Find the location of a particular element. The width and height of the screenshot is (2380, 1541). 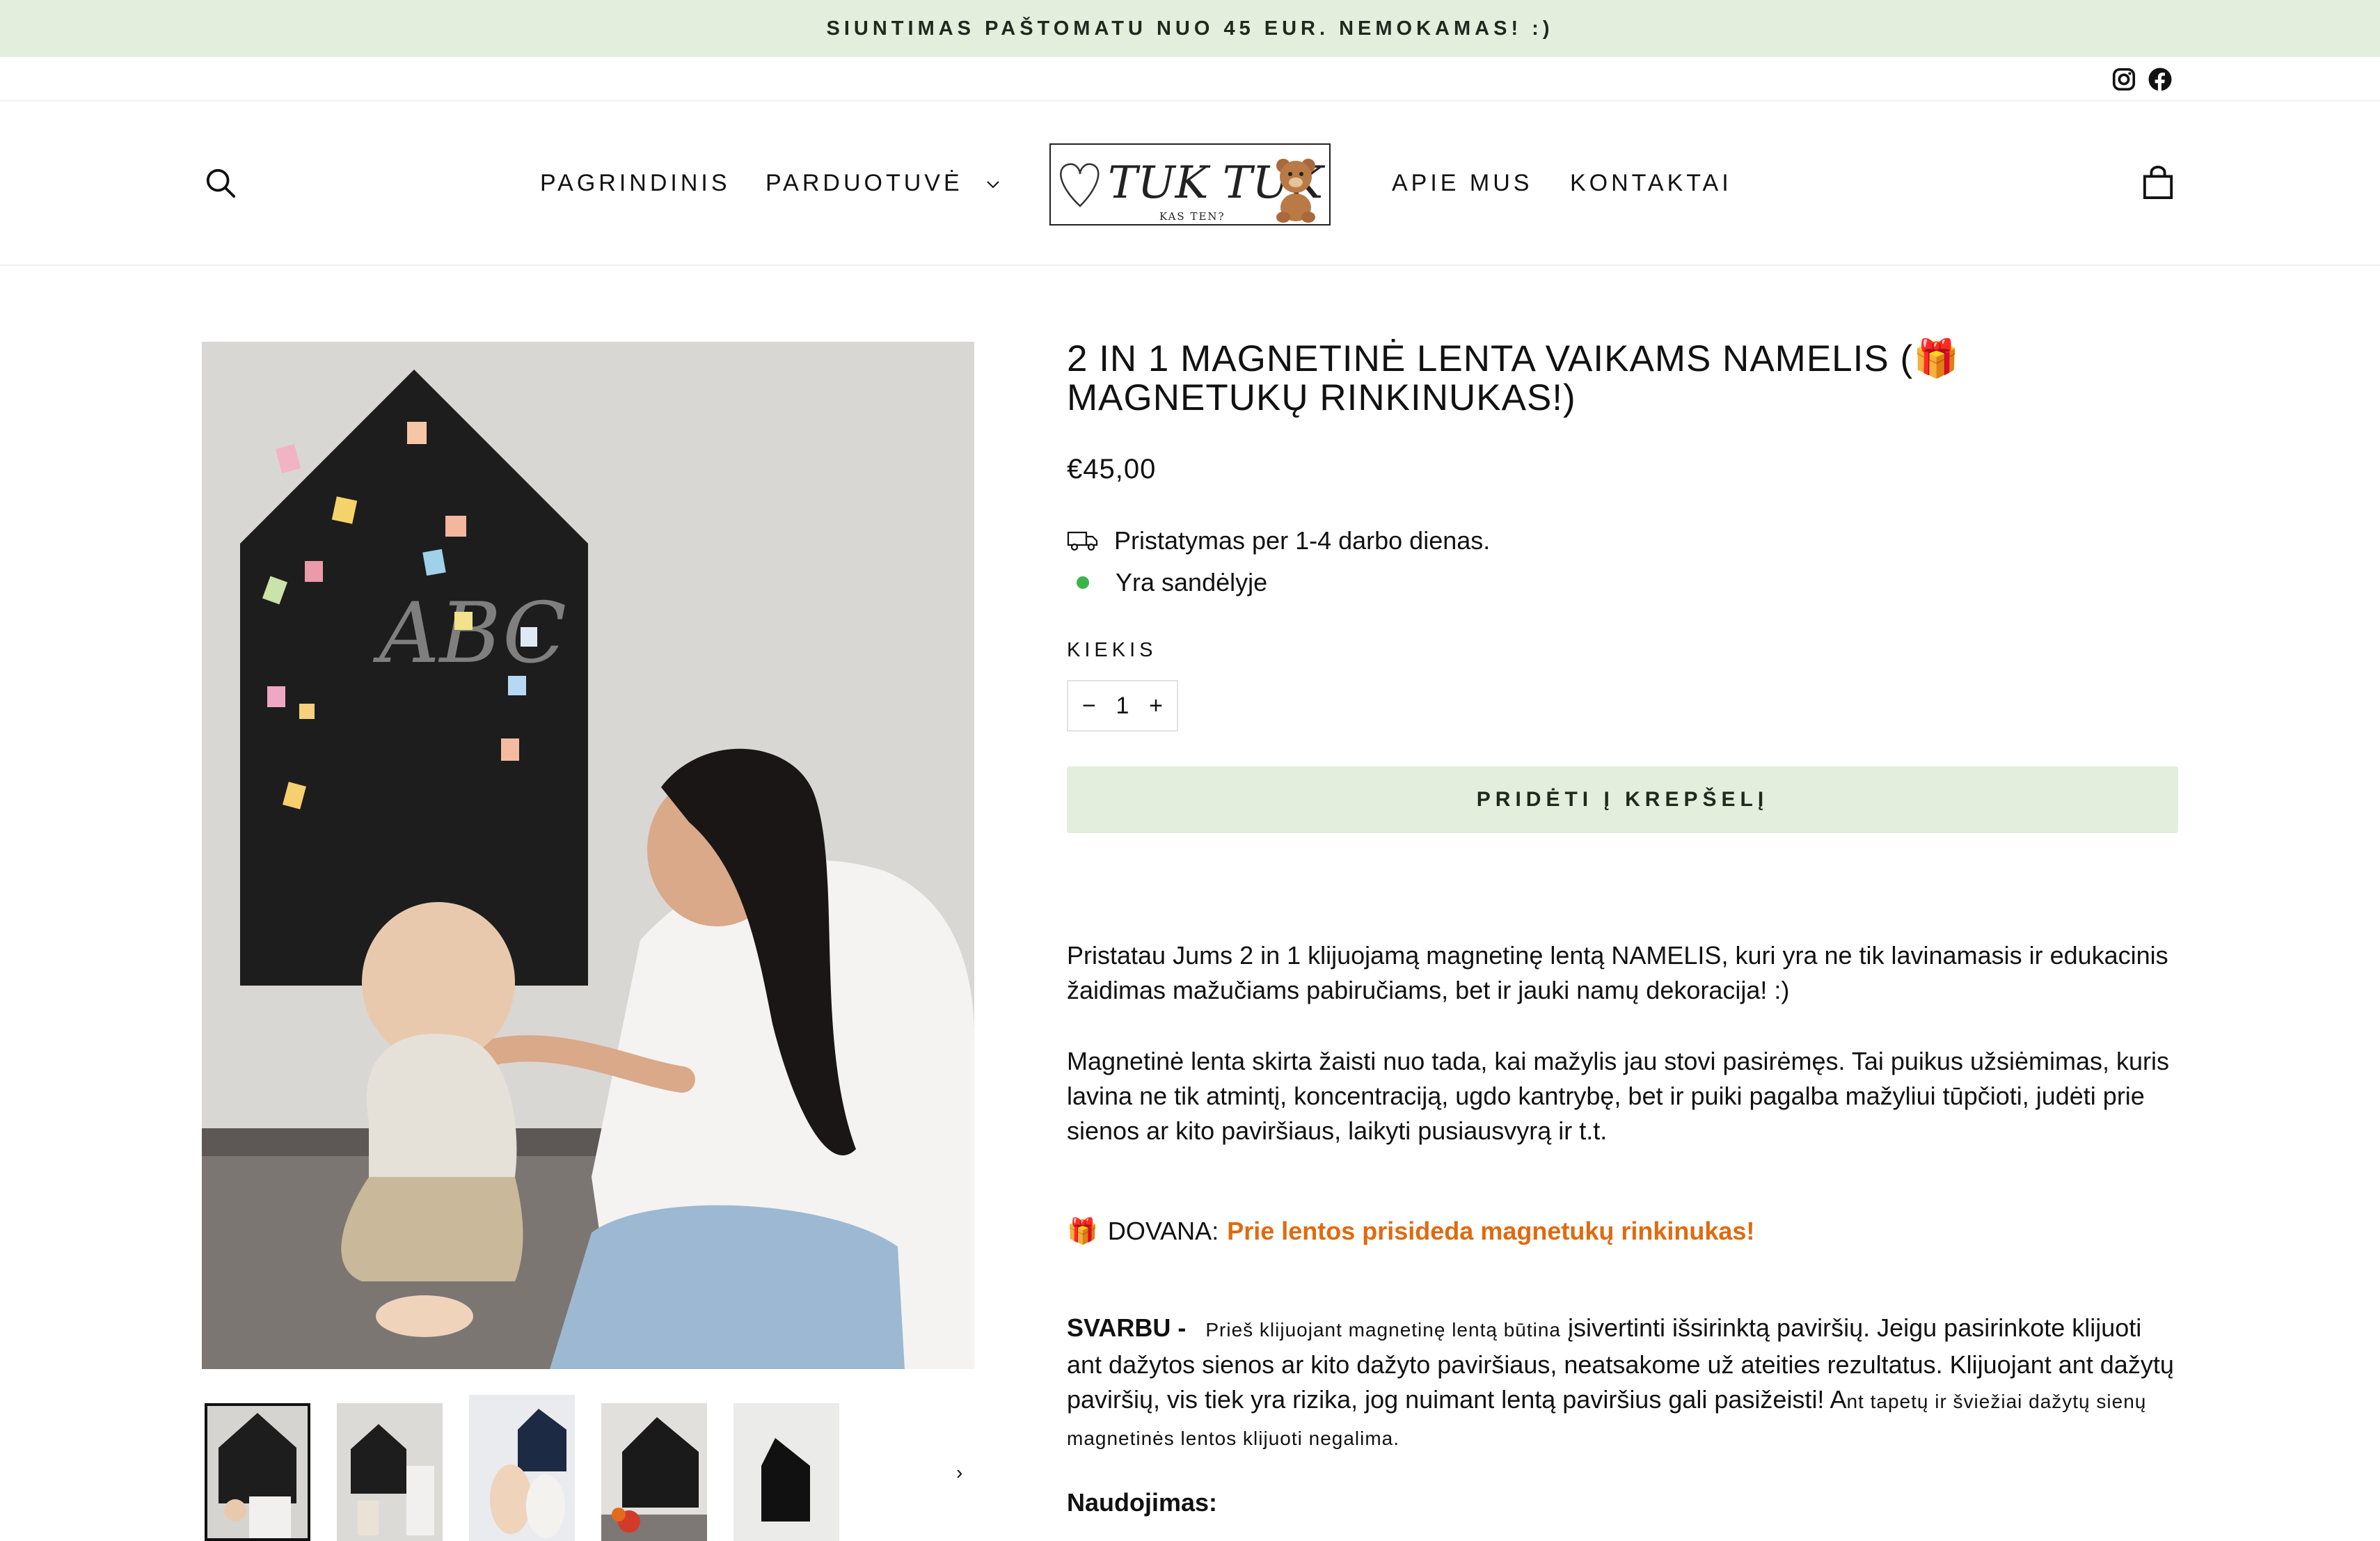

quantity-input: 1 is located at coordinates (1122, 706).